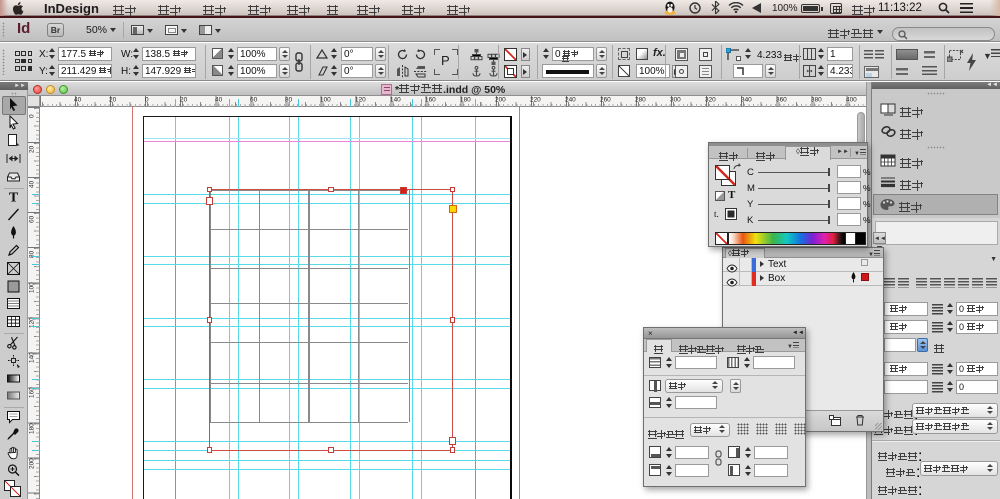 The width and height of the screenshot is (1000, 499). What do you see at coordinates (14, 198) in the screenshot?
I see `svg-text: T` at bounding box center [14, 198].